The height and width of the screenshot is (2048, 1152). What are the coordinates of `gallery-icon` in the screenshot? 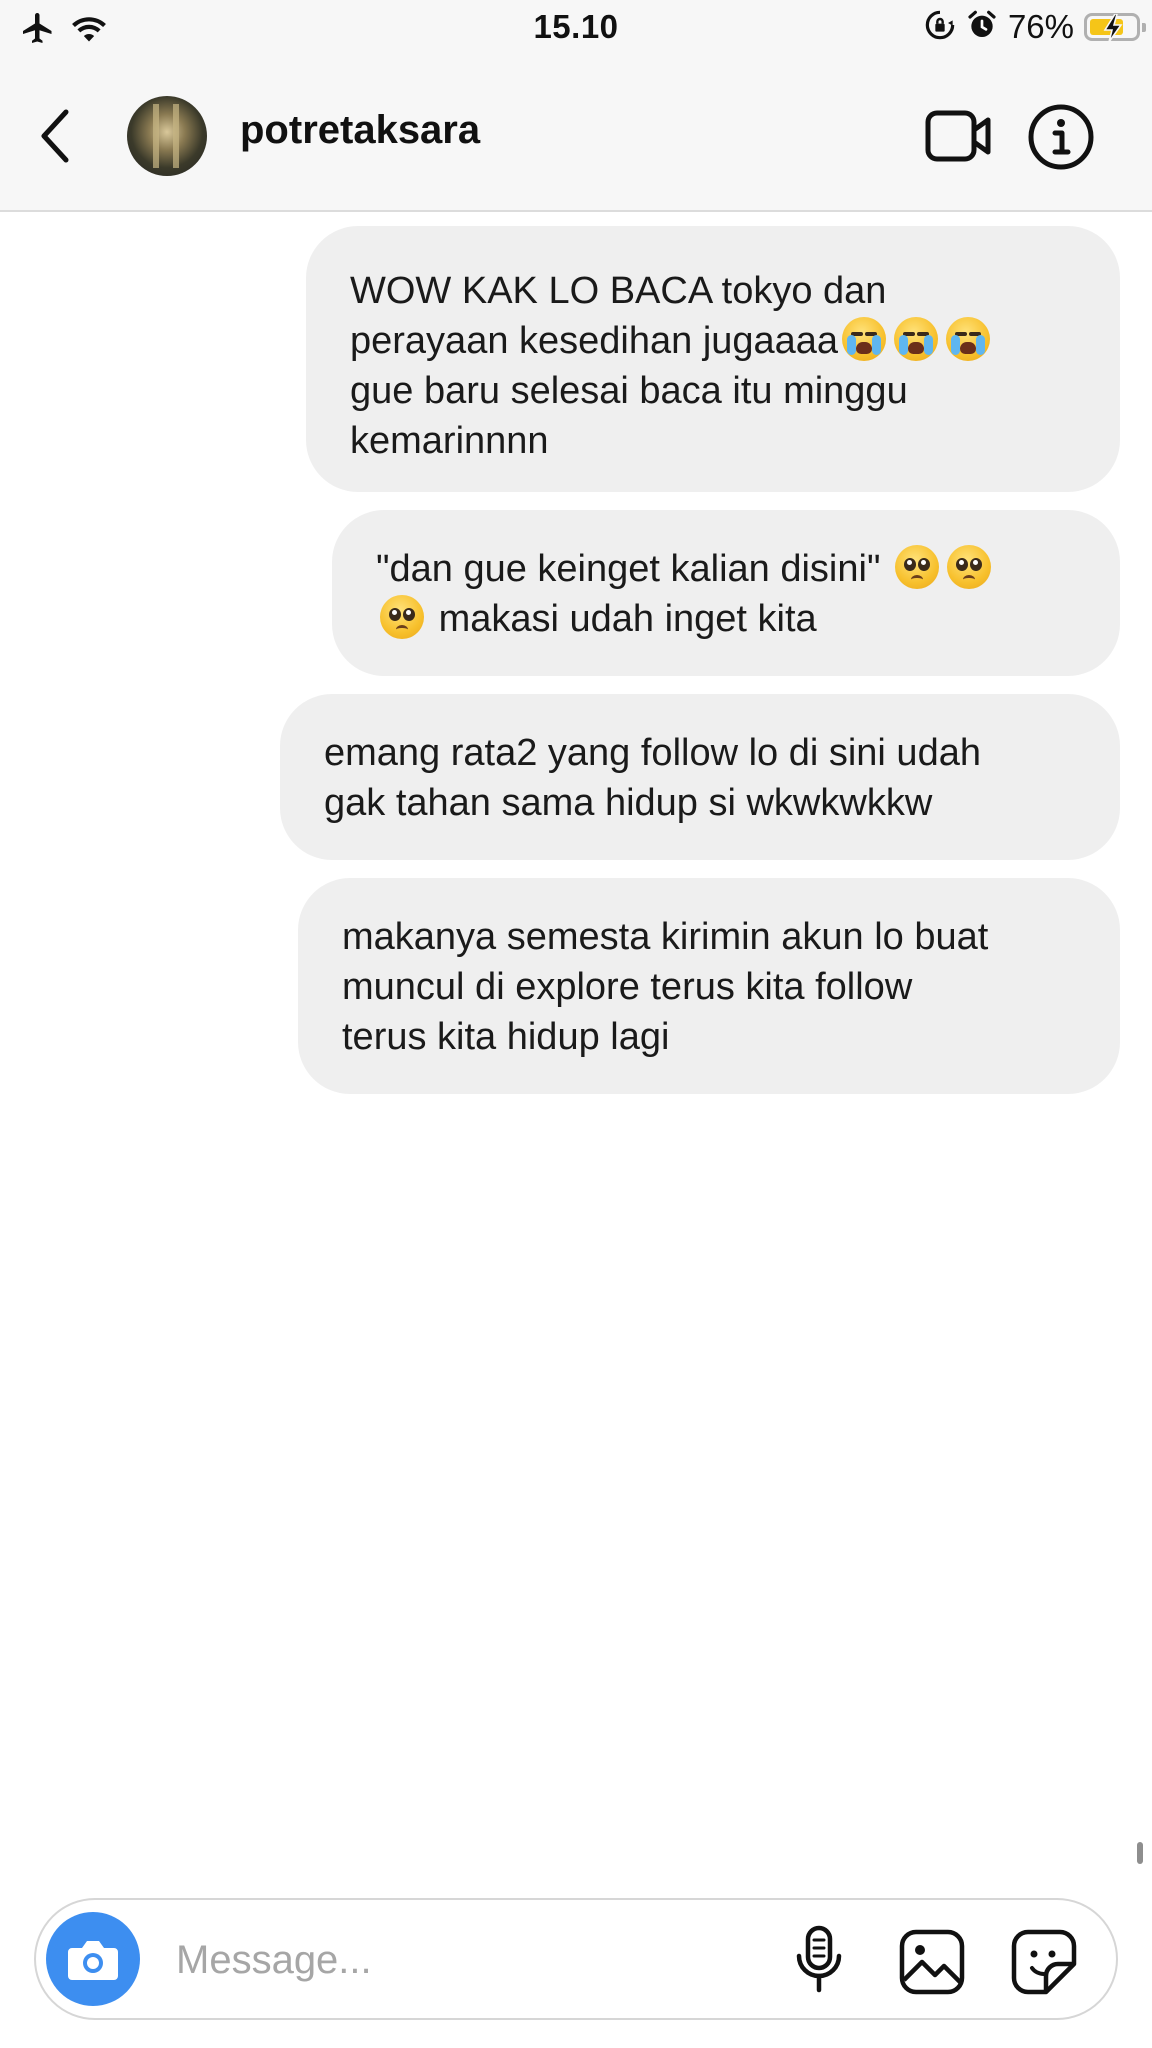 It's located at (932, 1962).